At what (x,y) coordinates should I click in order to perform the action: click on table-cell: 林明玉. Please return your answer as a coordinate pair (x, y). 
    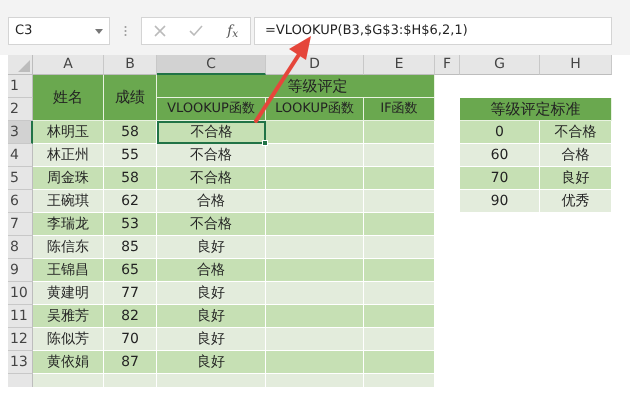
    Looking at the image, I should click on (68, 132).